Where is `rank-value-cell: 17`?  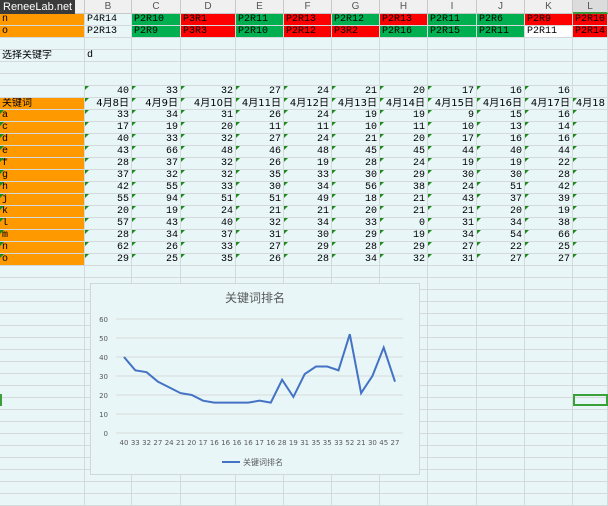
rank-value-cell: 17 is located at coordinates (108, 128).